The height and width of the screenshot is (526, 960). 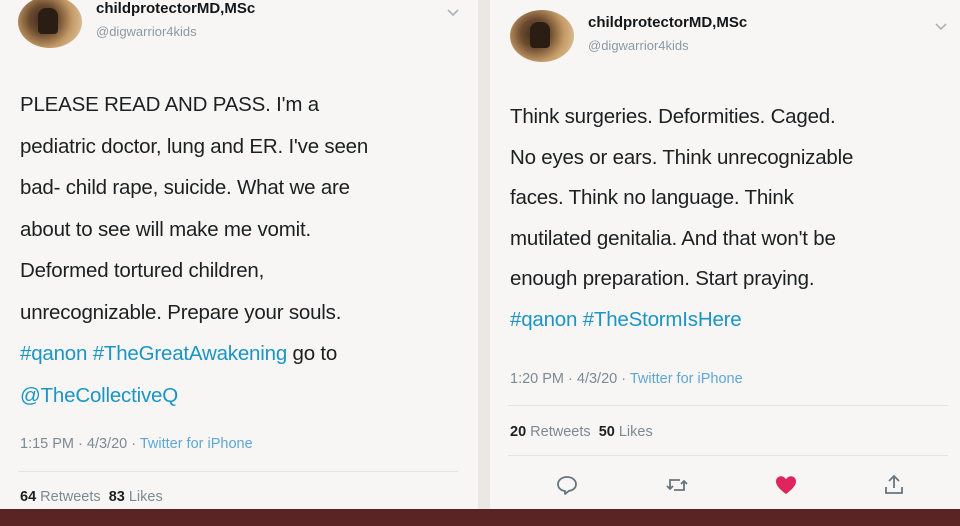 What do you see at coordinates (677, 485) in the screenshot?
I see `retweet-icon` at bounding box center [677, 485].